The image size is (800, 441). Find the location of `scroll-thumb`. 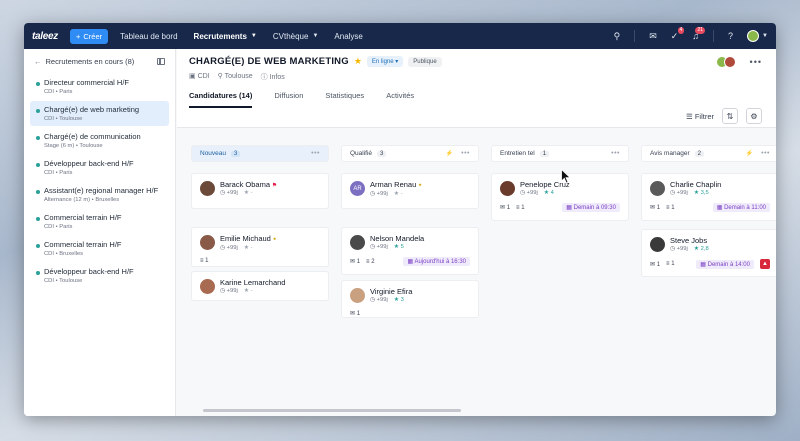

scroll-thumb is located at coordinates (332, 410).